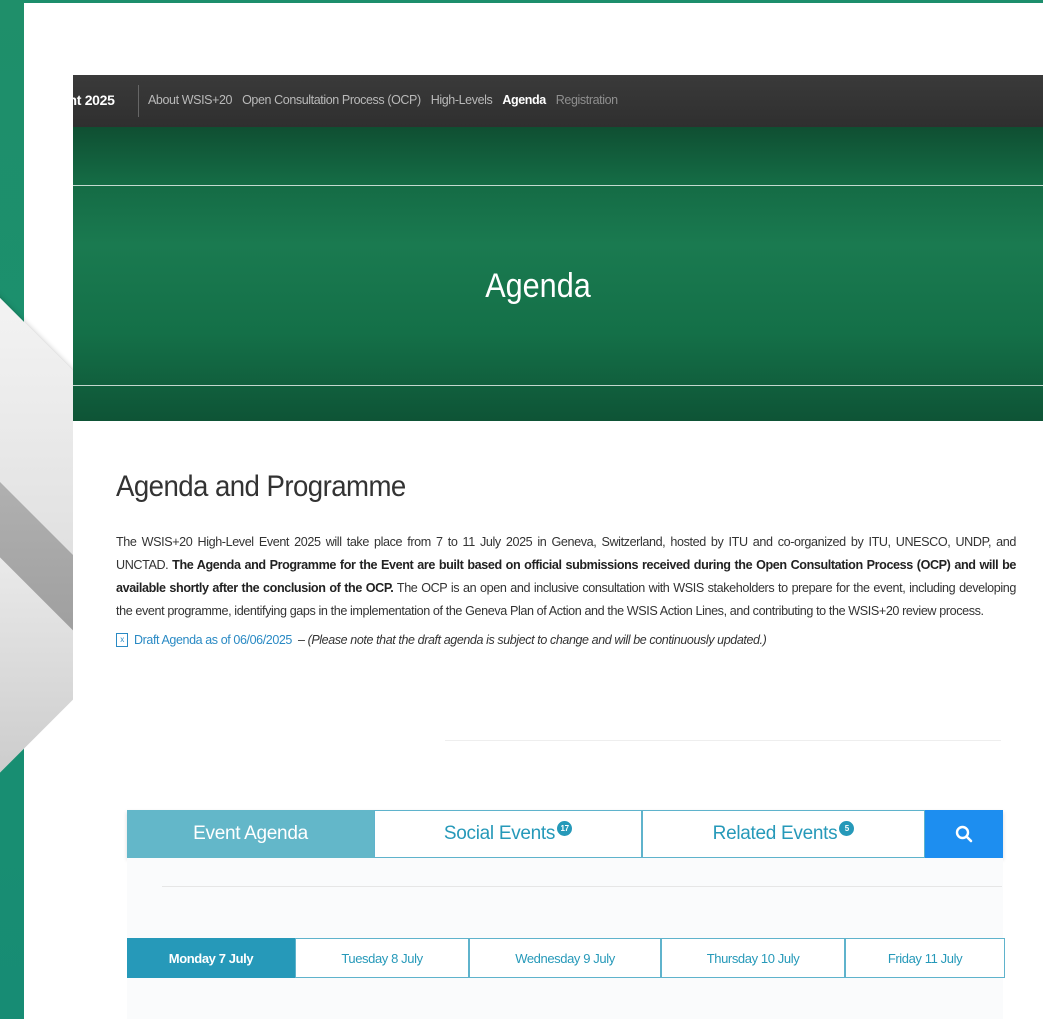  I want to click on tab-social-events: Social Events 17, so click(508, 834).